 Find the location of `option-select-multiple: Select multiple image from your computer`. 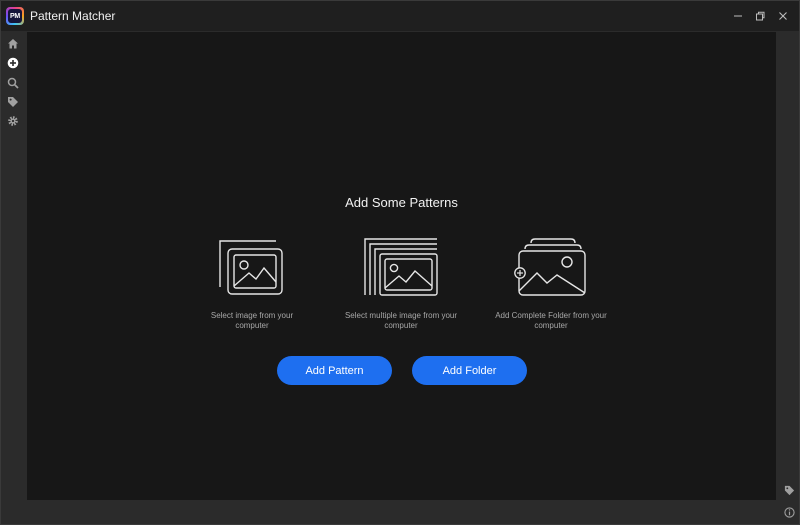

option-select-multiple: Select multiple image from your computer is located at coordinates (401, 284).